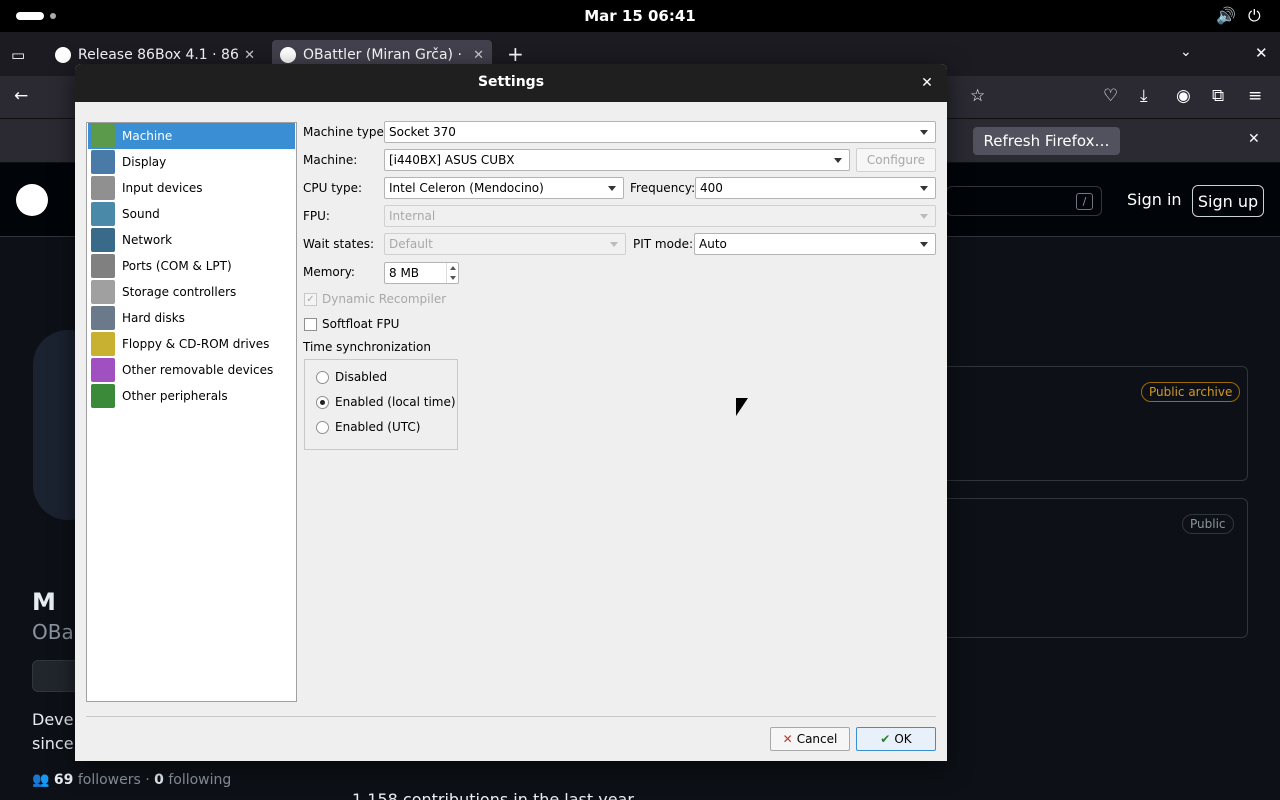  I want to click on back-icon: ←, so click(21, 96).